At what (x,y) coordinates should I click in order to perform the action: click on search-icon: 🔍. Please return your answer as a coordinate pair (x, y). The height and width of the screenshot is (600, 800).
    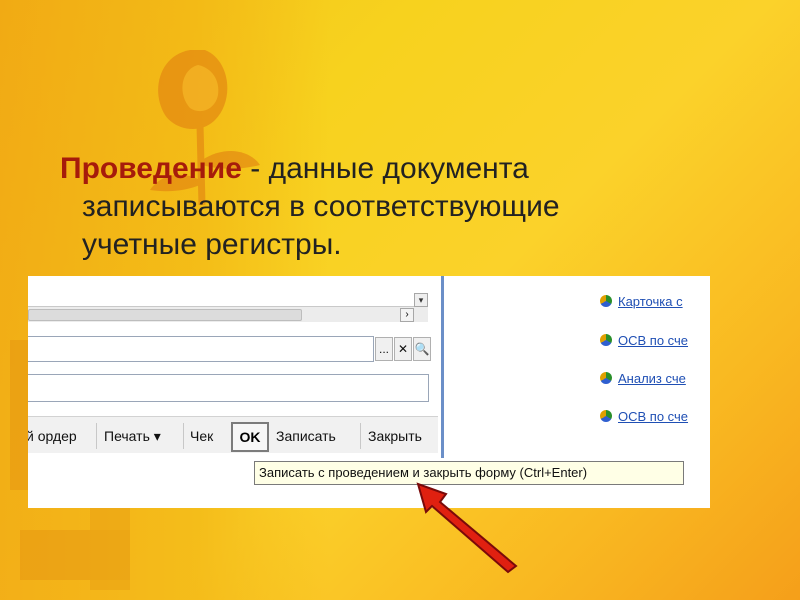
    Looking at the image, I should click on (422, 349).